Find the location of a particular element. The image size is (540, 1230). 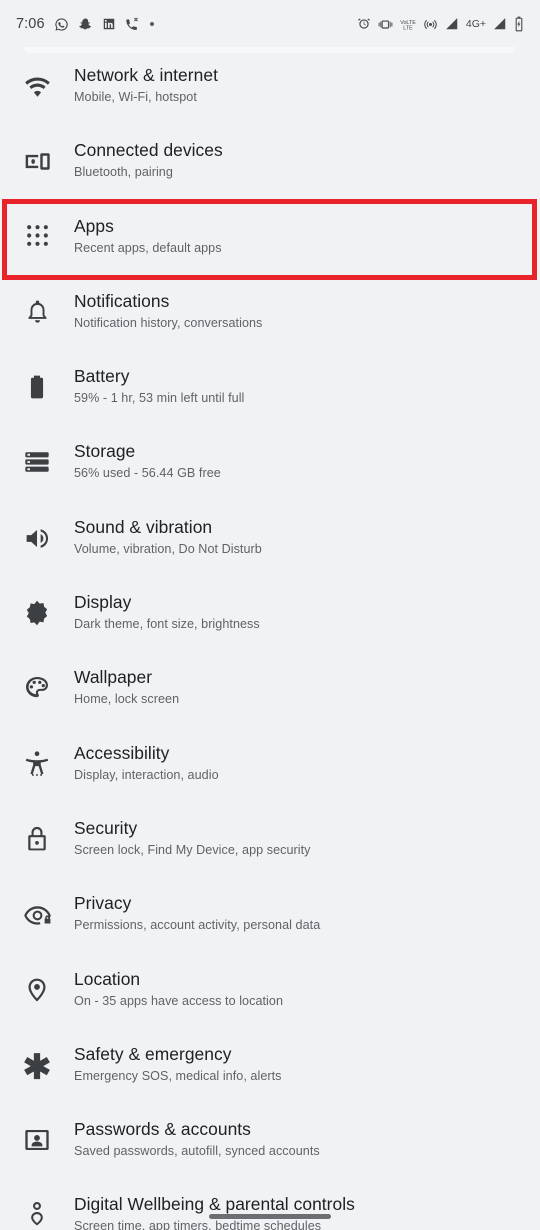

palette-icon is located at coordinates (37, 678).